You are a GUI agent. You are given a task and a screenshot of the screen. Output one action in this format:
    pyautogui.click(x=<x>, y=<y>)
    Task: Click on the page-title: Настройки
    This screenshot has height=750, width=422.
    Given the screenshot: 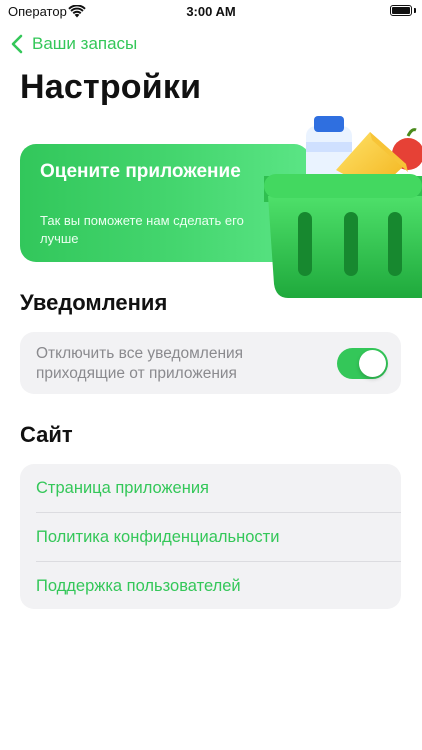 What is the action you would take?
    pyautogui.click(x=111, y=87)
    